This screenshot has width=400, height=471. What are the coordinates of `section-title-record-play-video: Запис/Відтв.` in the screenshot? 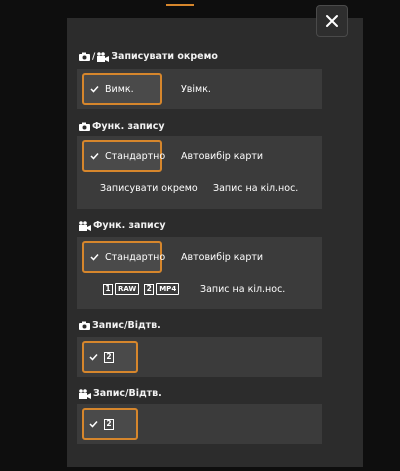 It's located at (120, 393).